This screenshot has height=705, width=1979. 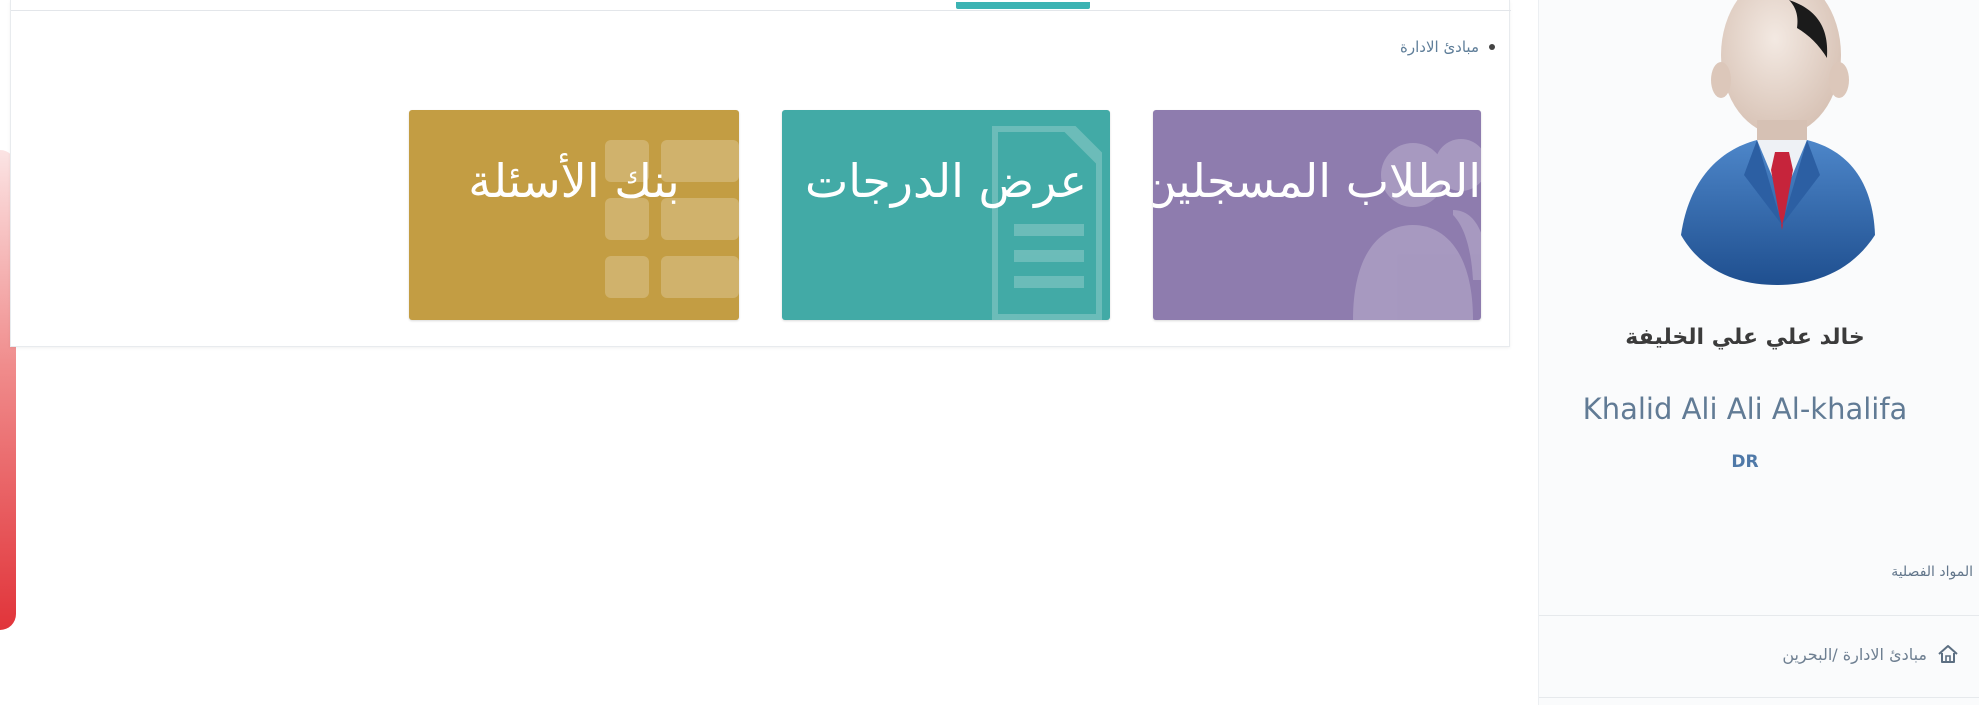 I want to click on question-bank-tile: بنك الأسئلة, so click(x=574, y=215).